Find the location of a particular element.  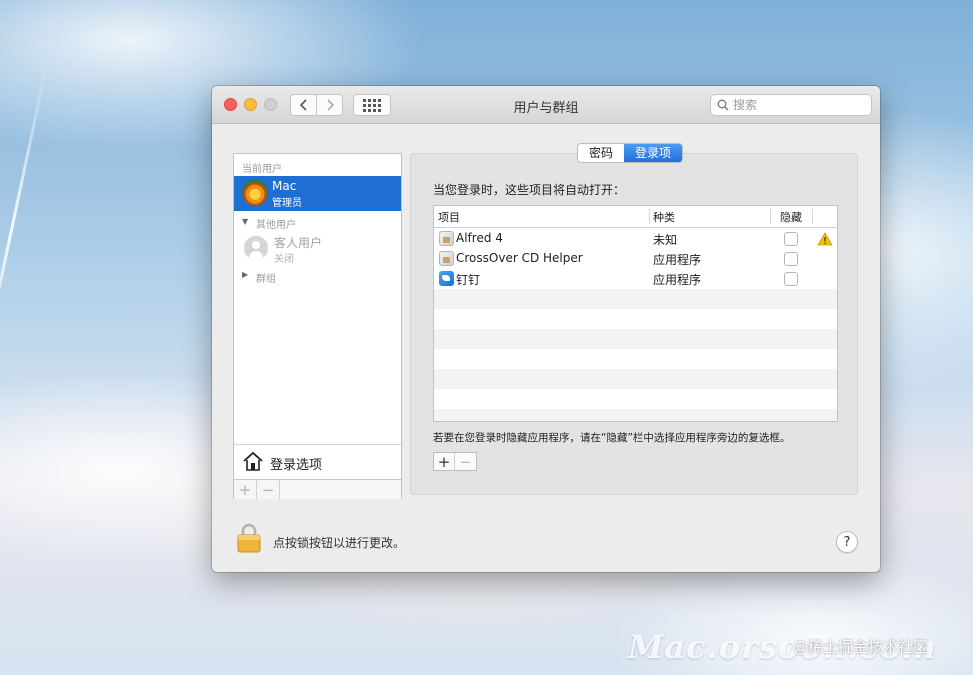

light-beam is located at coordinates (24, 230).